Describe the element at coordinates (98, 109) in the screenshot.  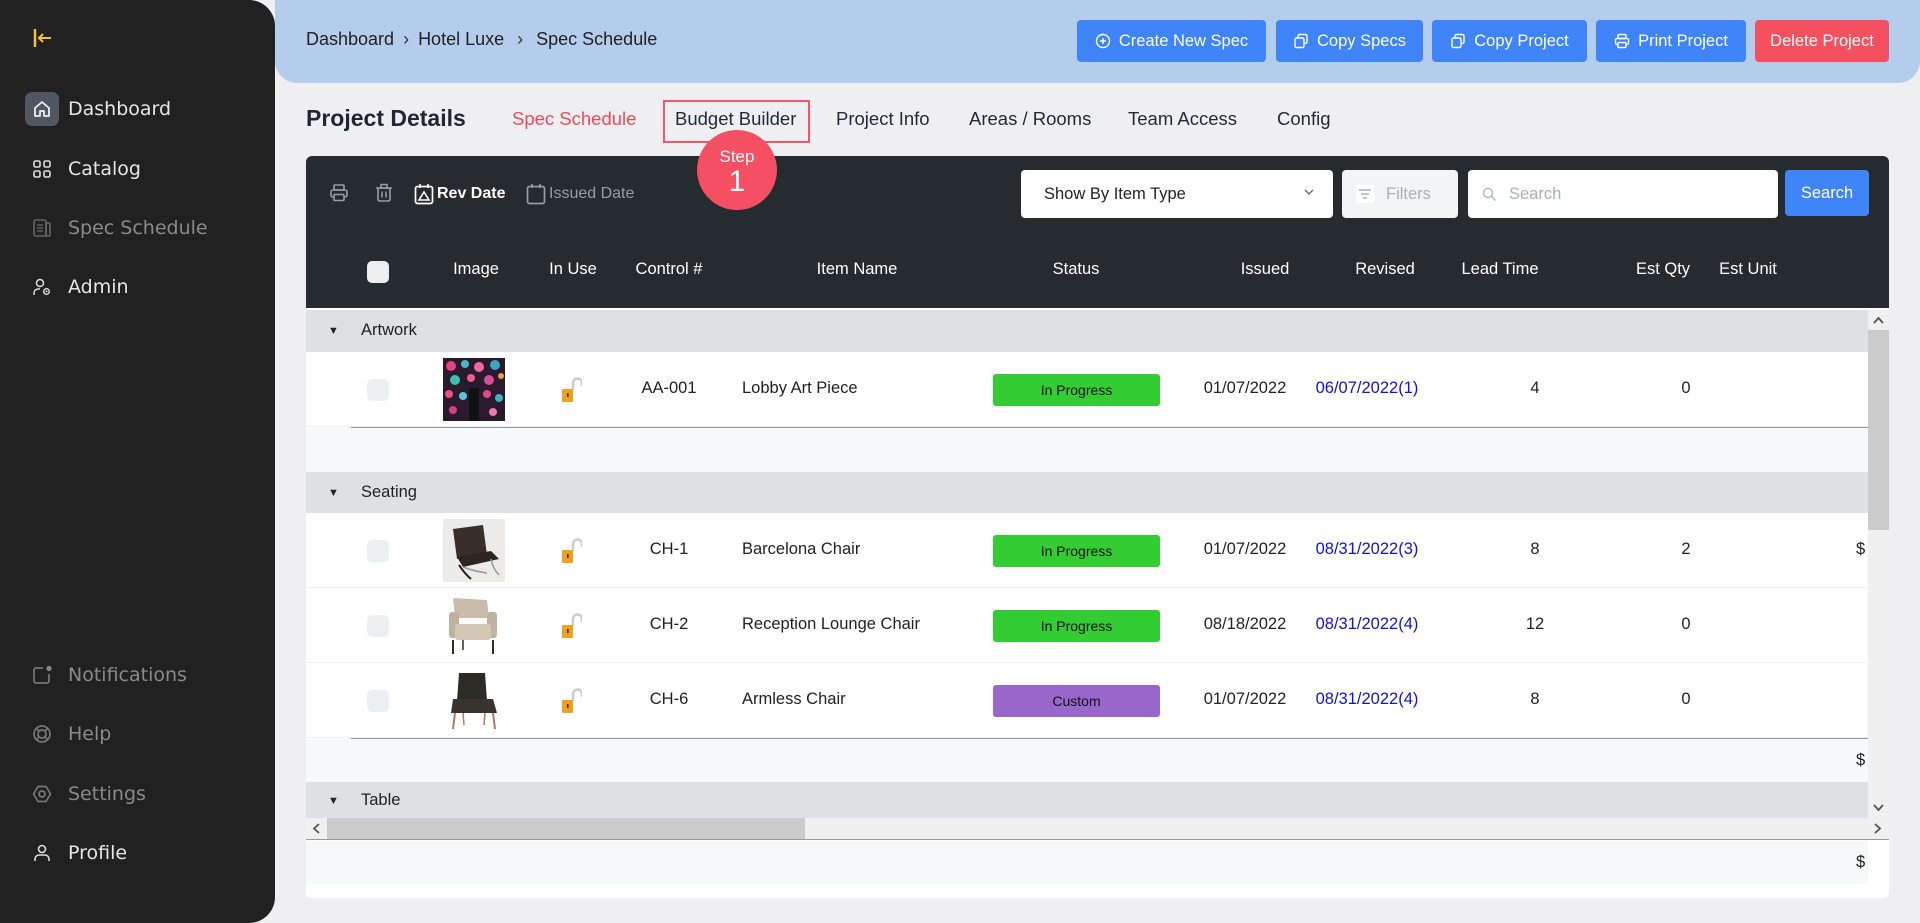
I see `sidebar-item-dashboard: Dashboard` at that location.